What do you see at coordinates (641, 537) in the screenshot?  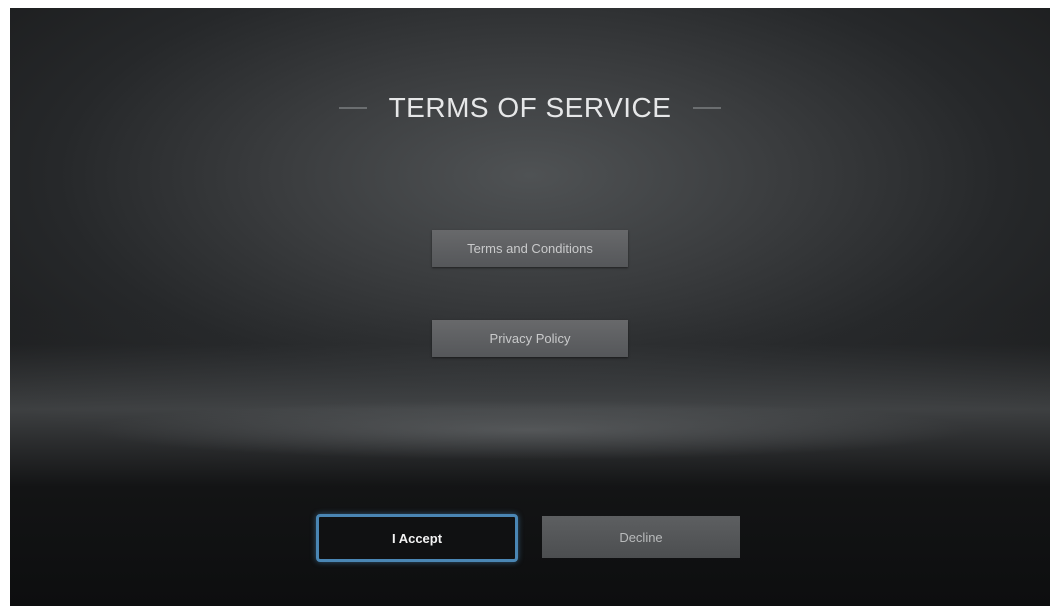 I see `decline-button: Decline` at bounding box center [641, 537].